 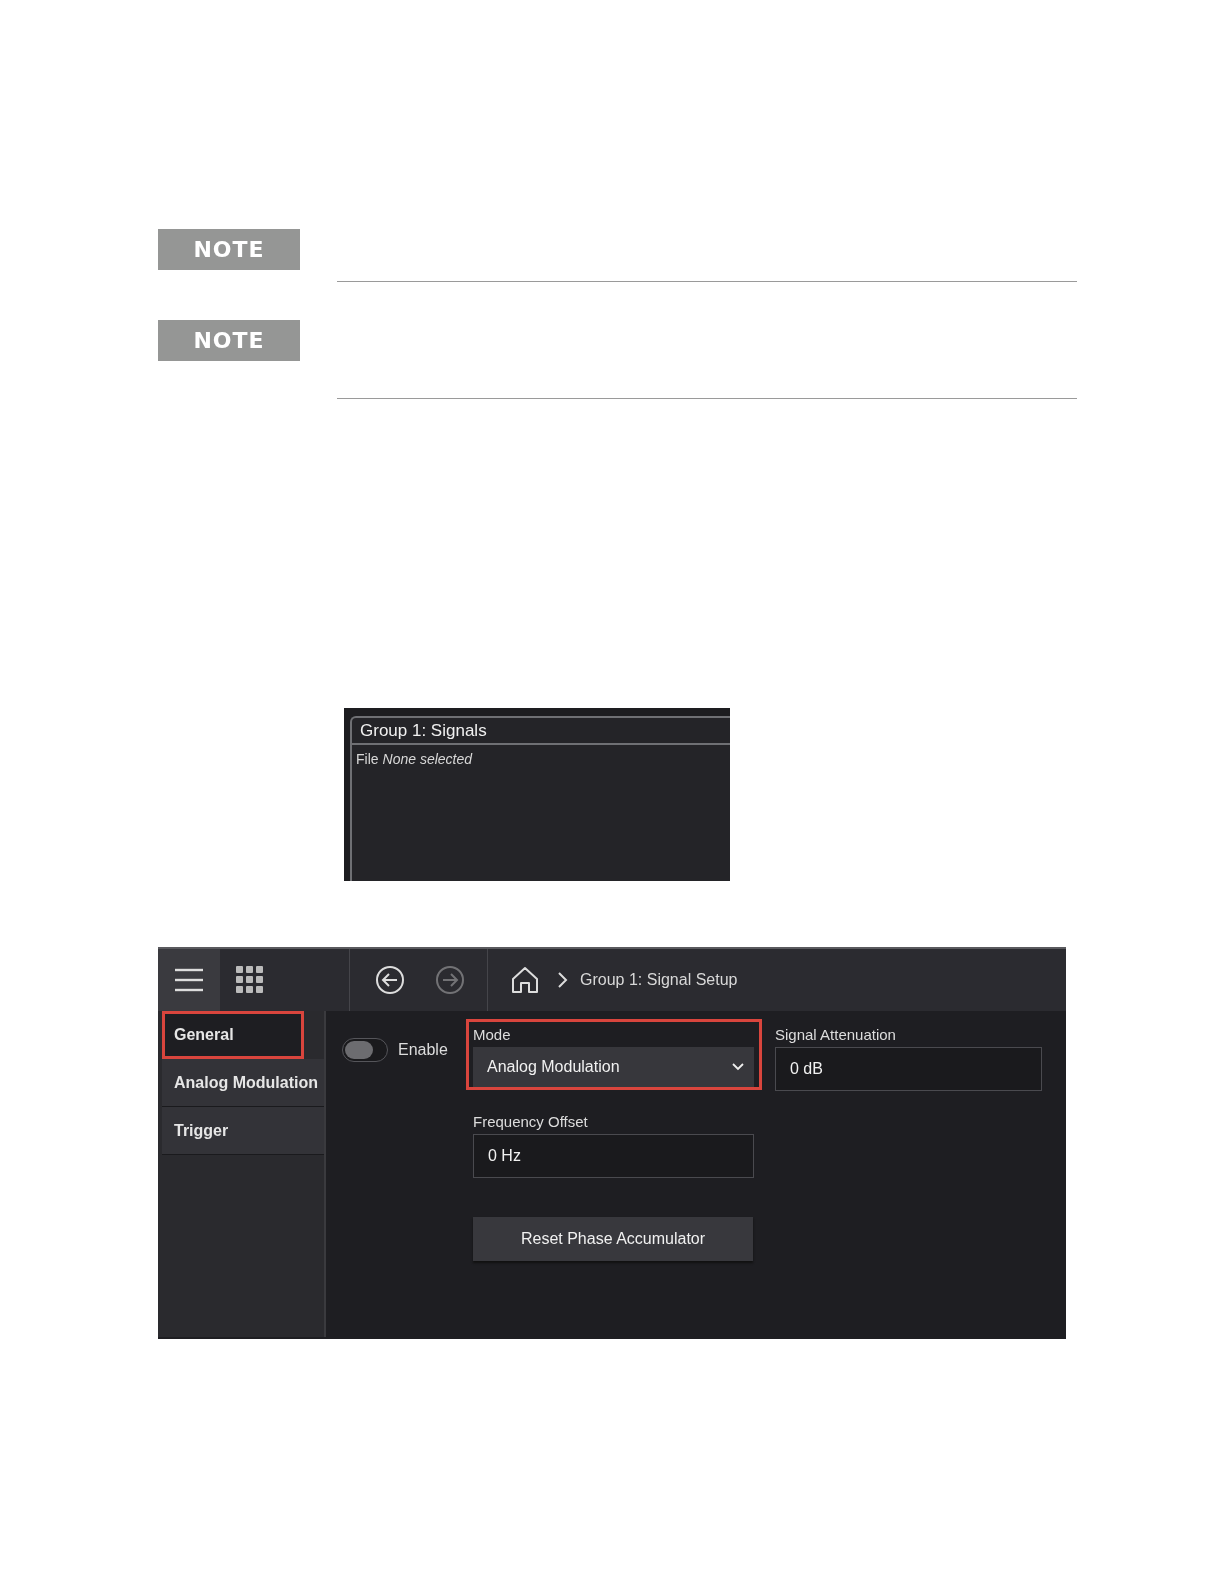 What do you see at coordinates (659, 980) in the screenshot?
I see `breadcrumb: Group 1: Signal Setup` at bounding box center [659, 980].